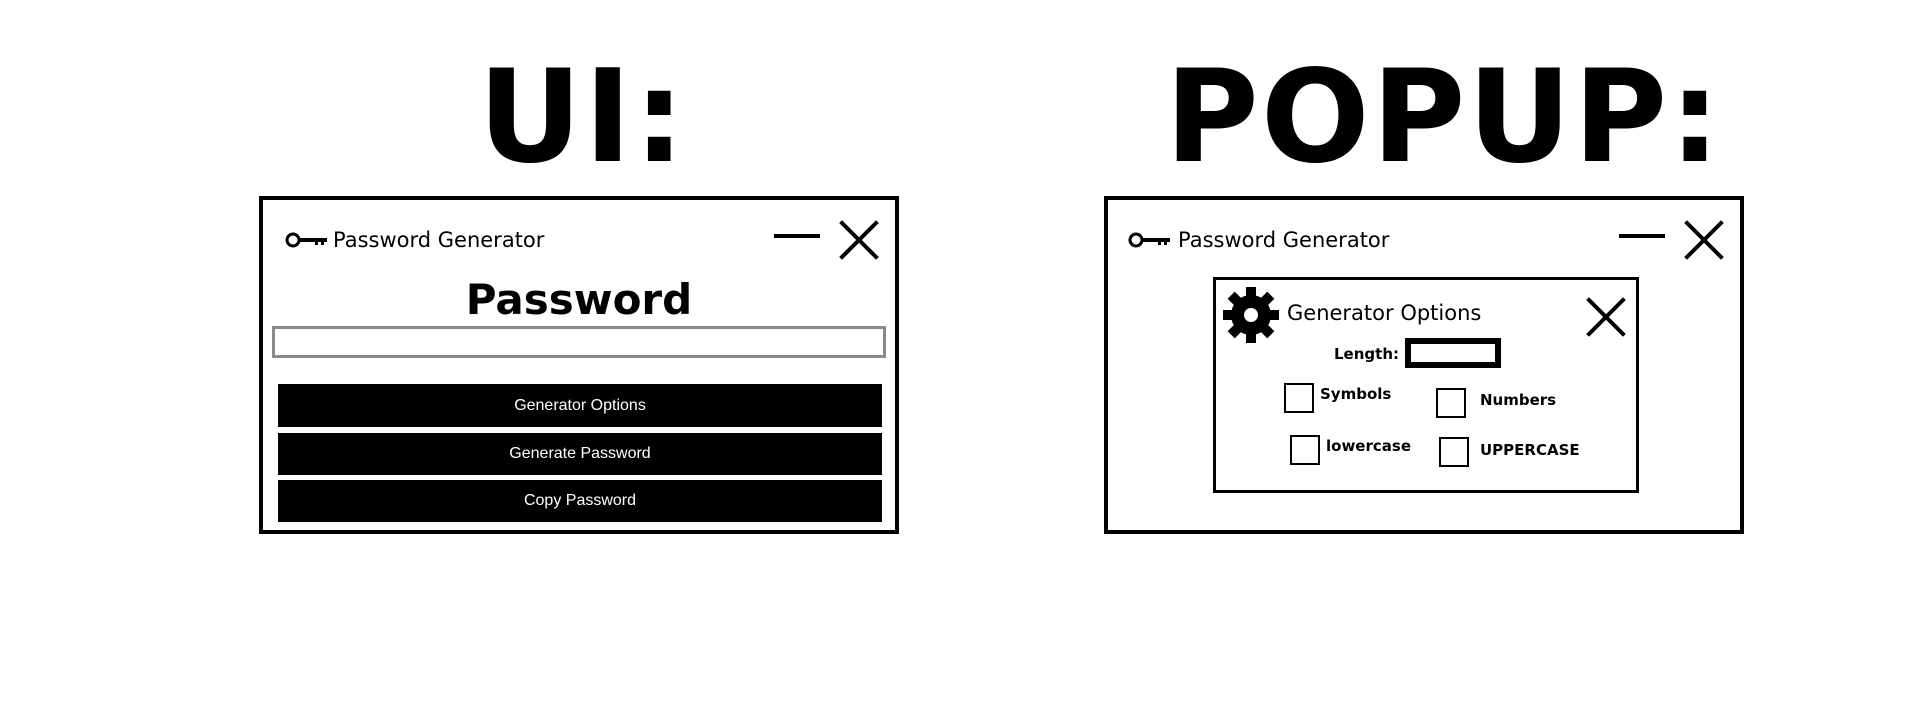  I want to click on length-input, so click(1453, 353).